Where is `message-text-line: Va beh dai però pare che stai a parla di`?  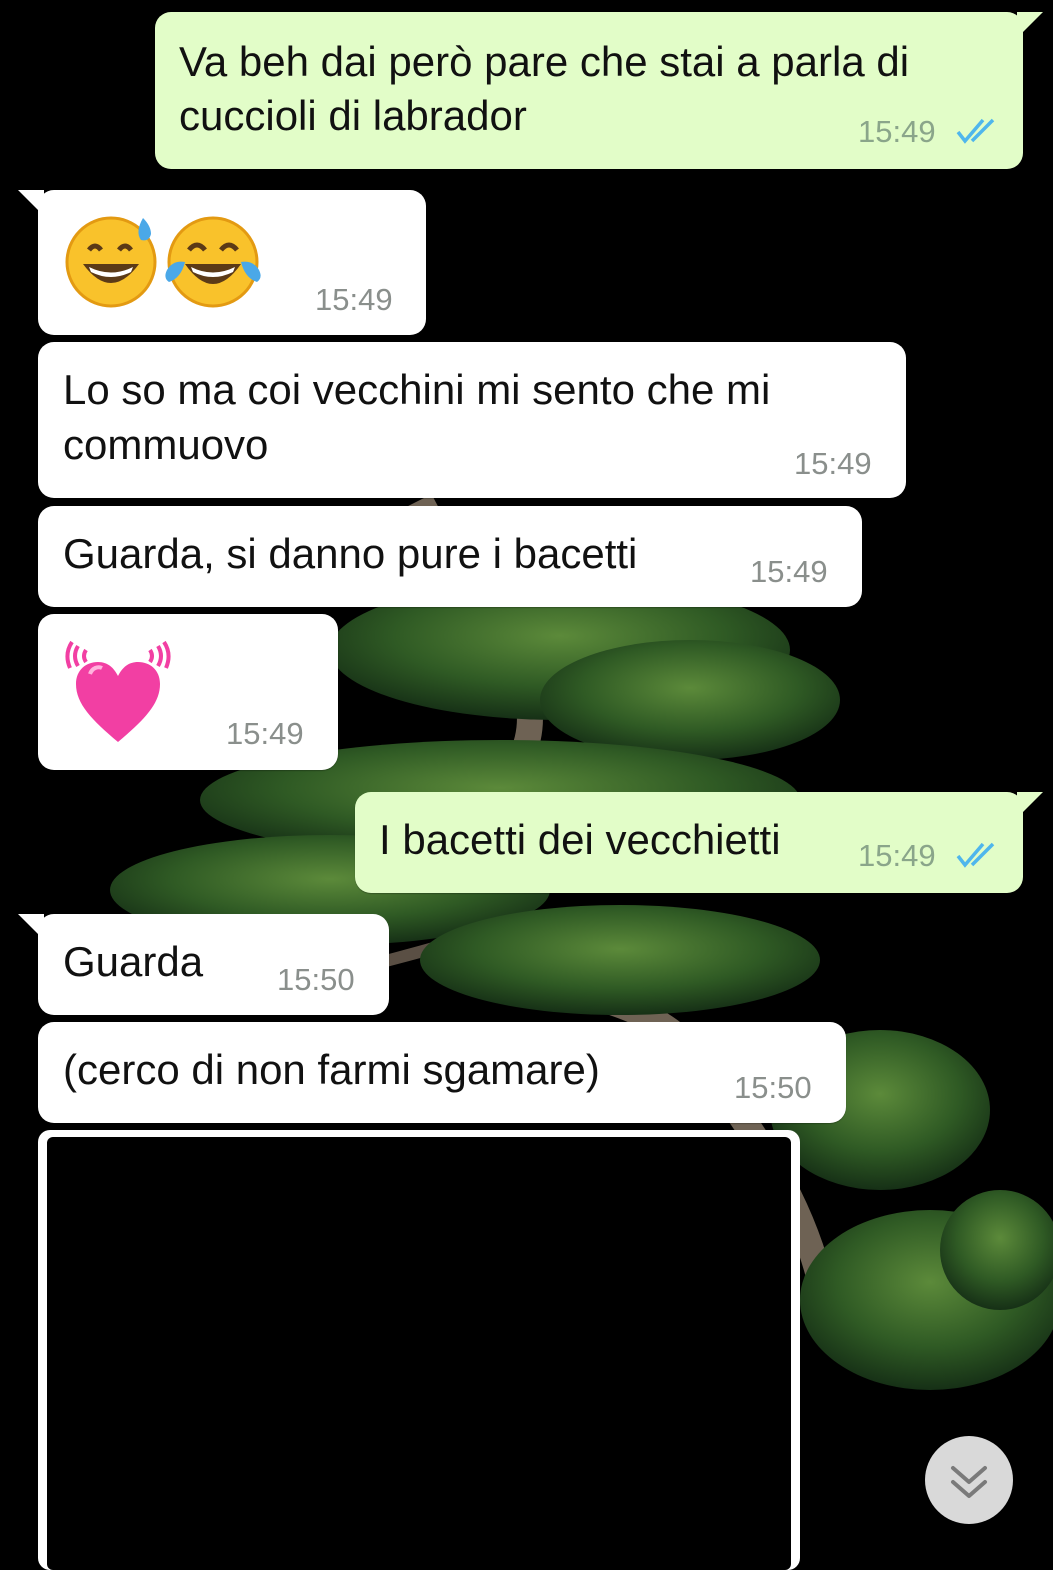
message-text-line: Va beh dai però pare che stai a parla di is located at coordinates (544, 61).